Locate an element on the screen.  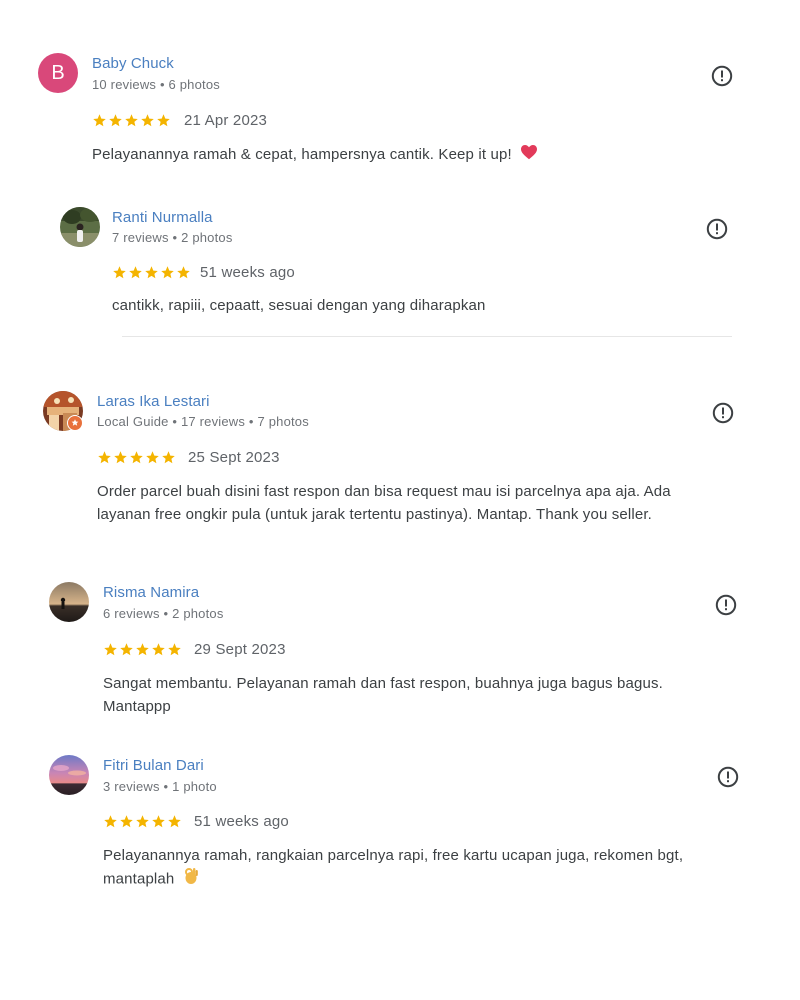
reviewer-meta: 7 reviews • 2 photos is located at coordinates (172, 237).